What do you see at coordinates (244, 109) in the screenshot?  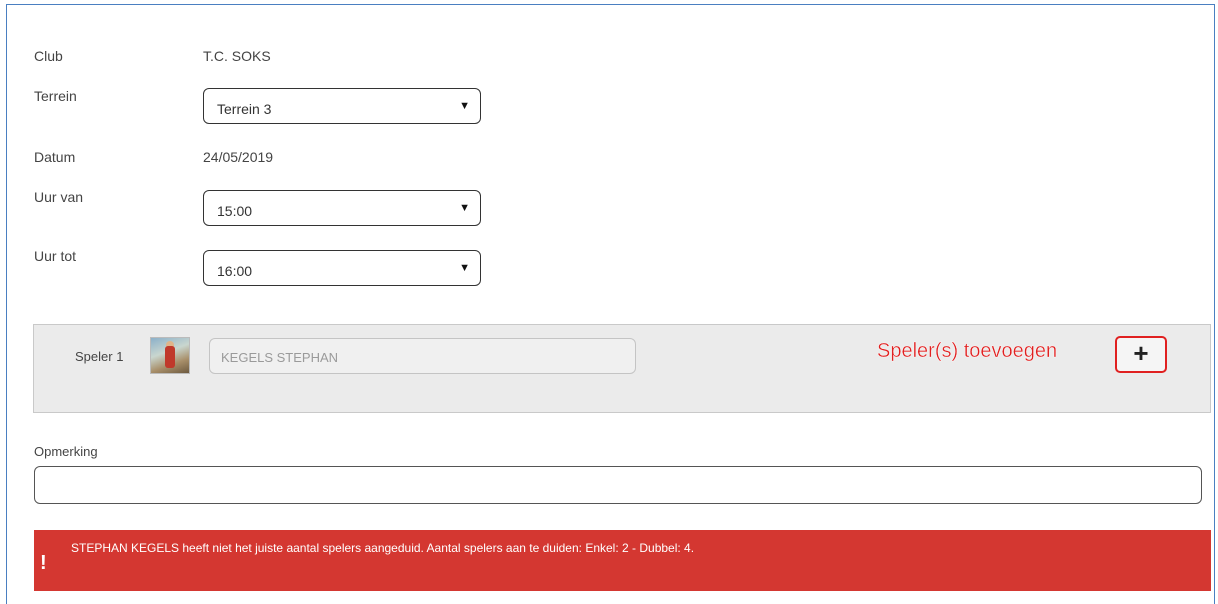 I see `terrein-selected-value: Terrein 3` at bounding box center [244, 109].